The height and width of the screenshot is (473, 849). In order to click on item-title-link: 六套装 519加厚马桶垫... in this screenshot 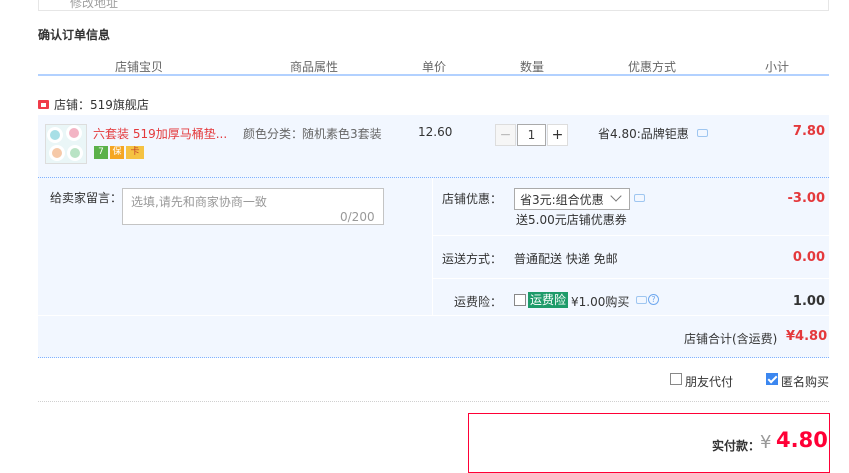, I will do `click(160, 133)`.